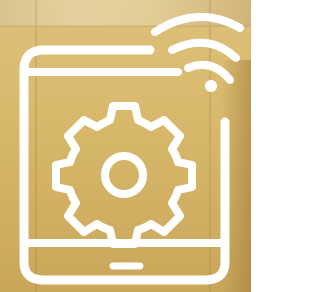 Image resolution: width=320 pixels, height=292 pixels. Describe the element at coordinates (197, 52) in the screenshot. I see `wifi-signal-icon` at that location.